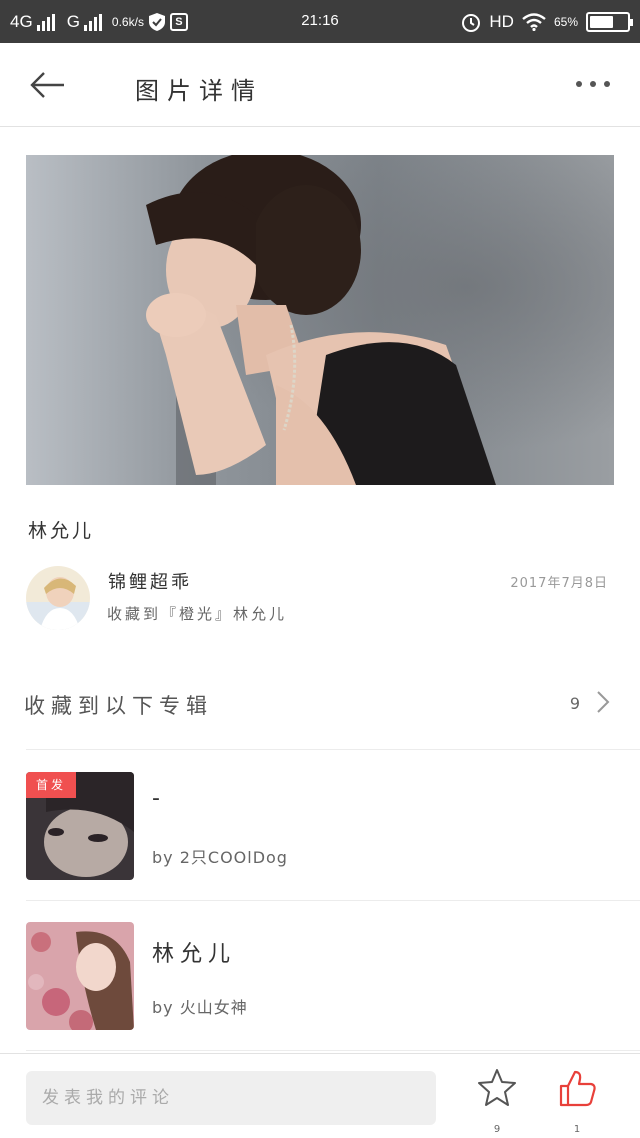 The height and width of the screenshot is (1138, 640). Describe the element at coordinates (51, 785) in the screenshot. I see `first-release-badge: 首发` at that location.